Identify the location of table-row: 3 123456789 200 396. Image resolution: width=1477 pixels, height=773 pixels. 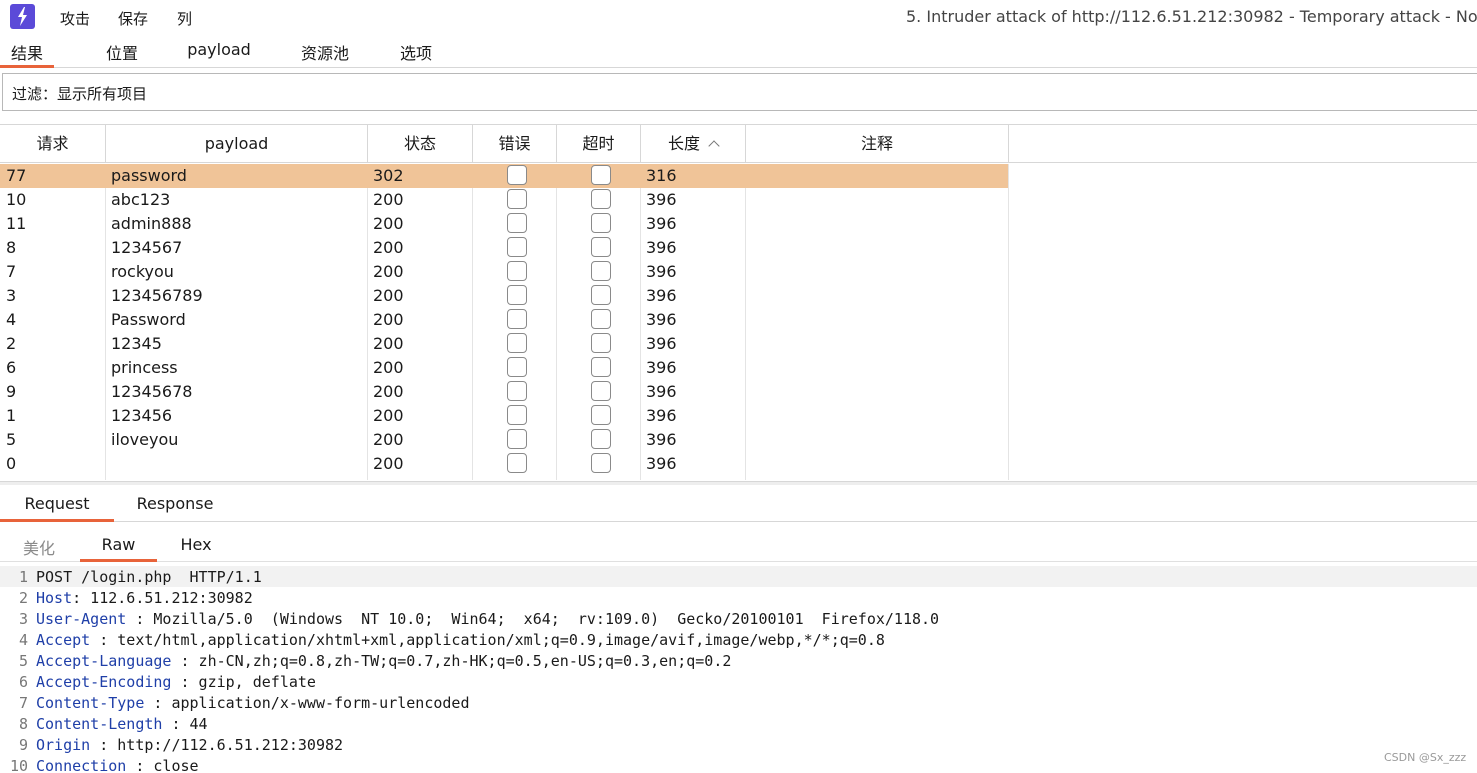
(504, 296).